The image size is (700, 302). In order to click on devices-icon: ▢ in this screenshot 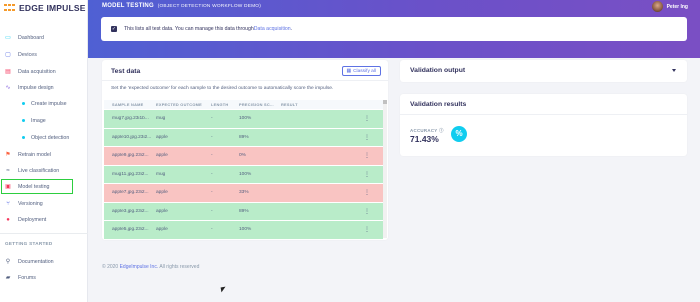, I will do `click(8, 54)`.